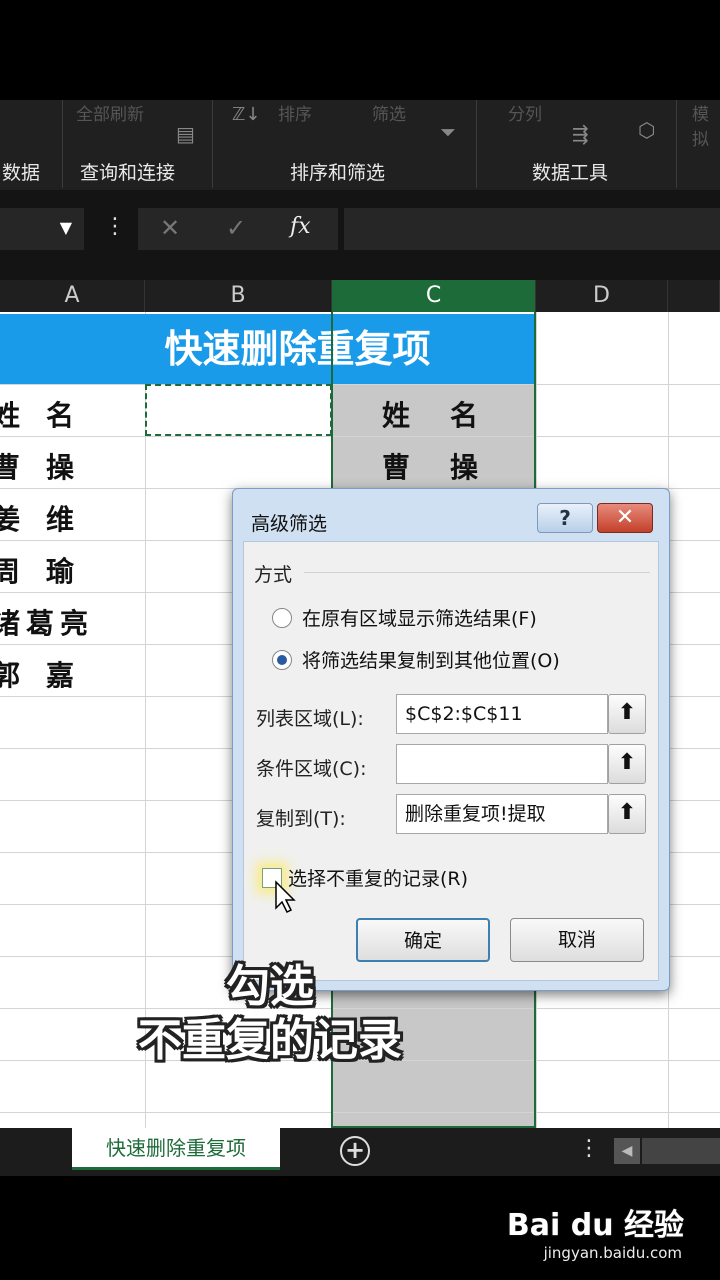 The width and height of the screenshot is (720, 1280). What do you see at coordinates (289, 524) in the screenshot?
I see `dialog-title: 高级筛选` at bounding box center [289, 524].